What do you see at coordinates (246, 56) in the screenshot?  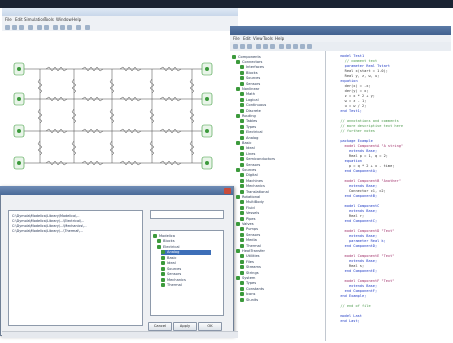 I see `tree-item: Components` at bounding box center [246, 56].